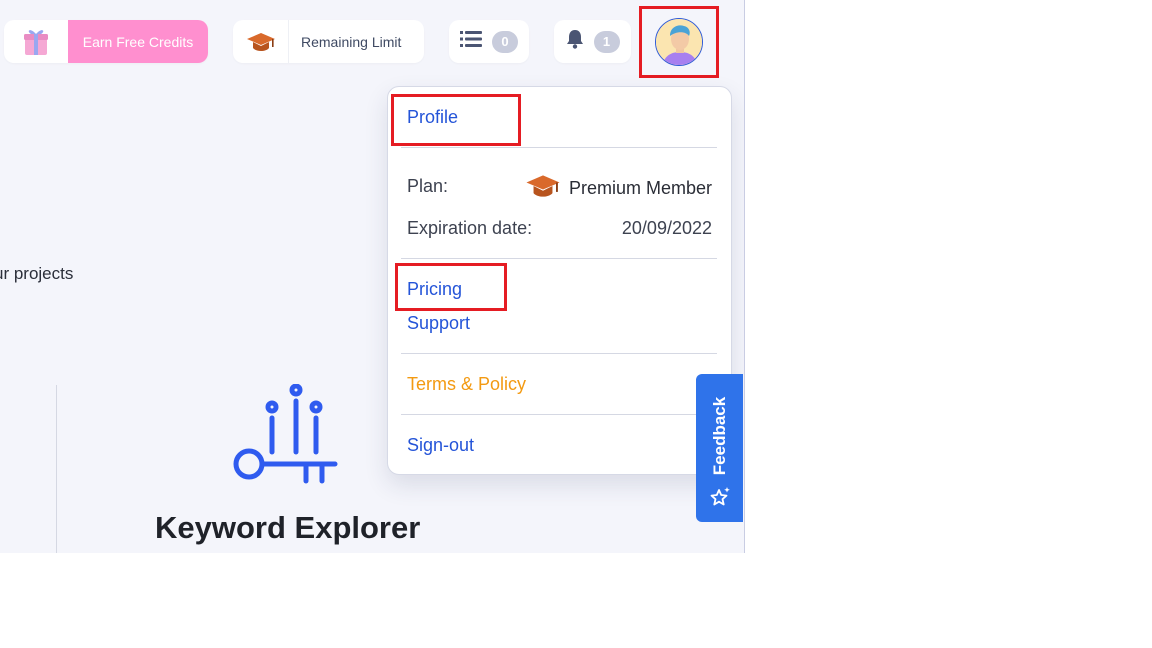 Image resolution: width=1152 pixels, height=648 pixels. Describe the element at coordinates (640, 188) in the screenshot. I see `plan-value: Premium Member` at that location.